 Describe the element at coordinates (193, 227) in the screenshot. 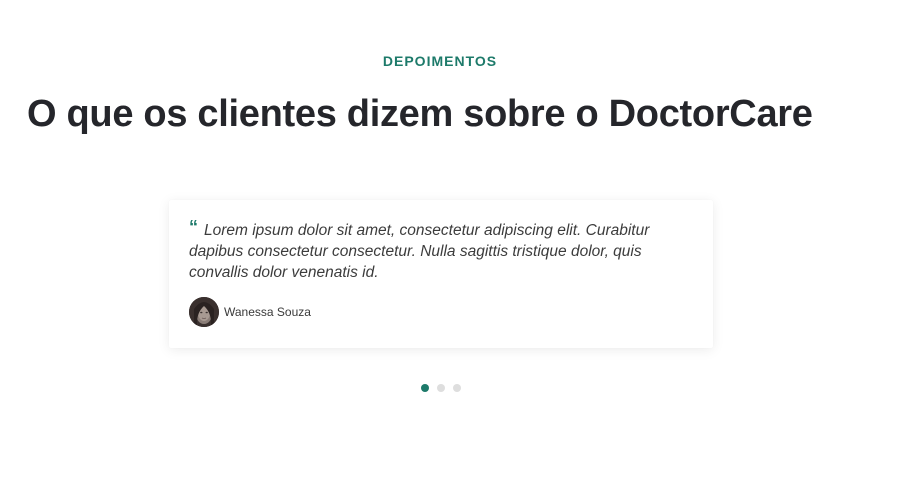

I see `quote-icon: “` at that location.